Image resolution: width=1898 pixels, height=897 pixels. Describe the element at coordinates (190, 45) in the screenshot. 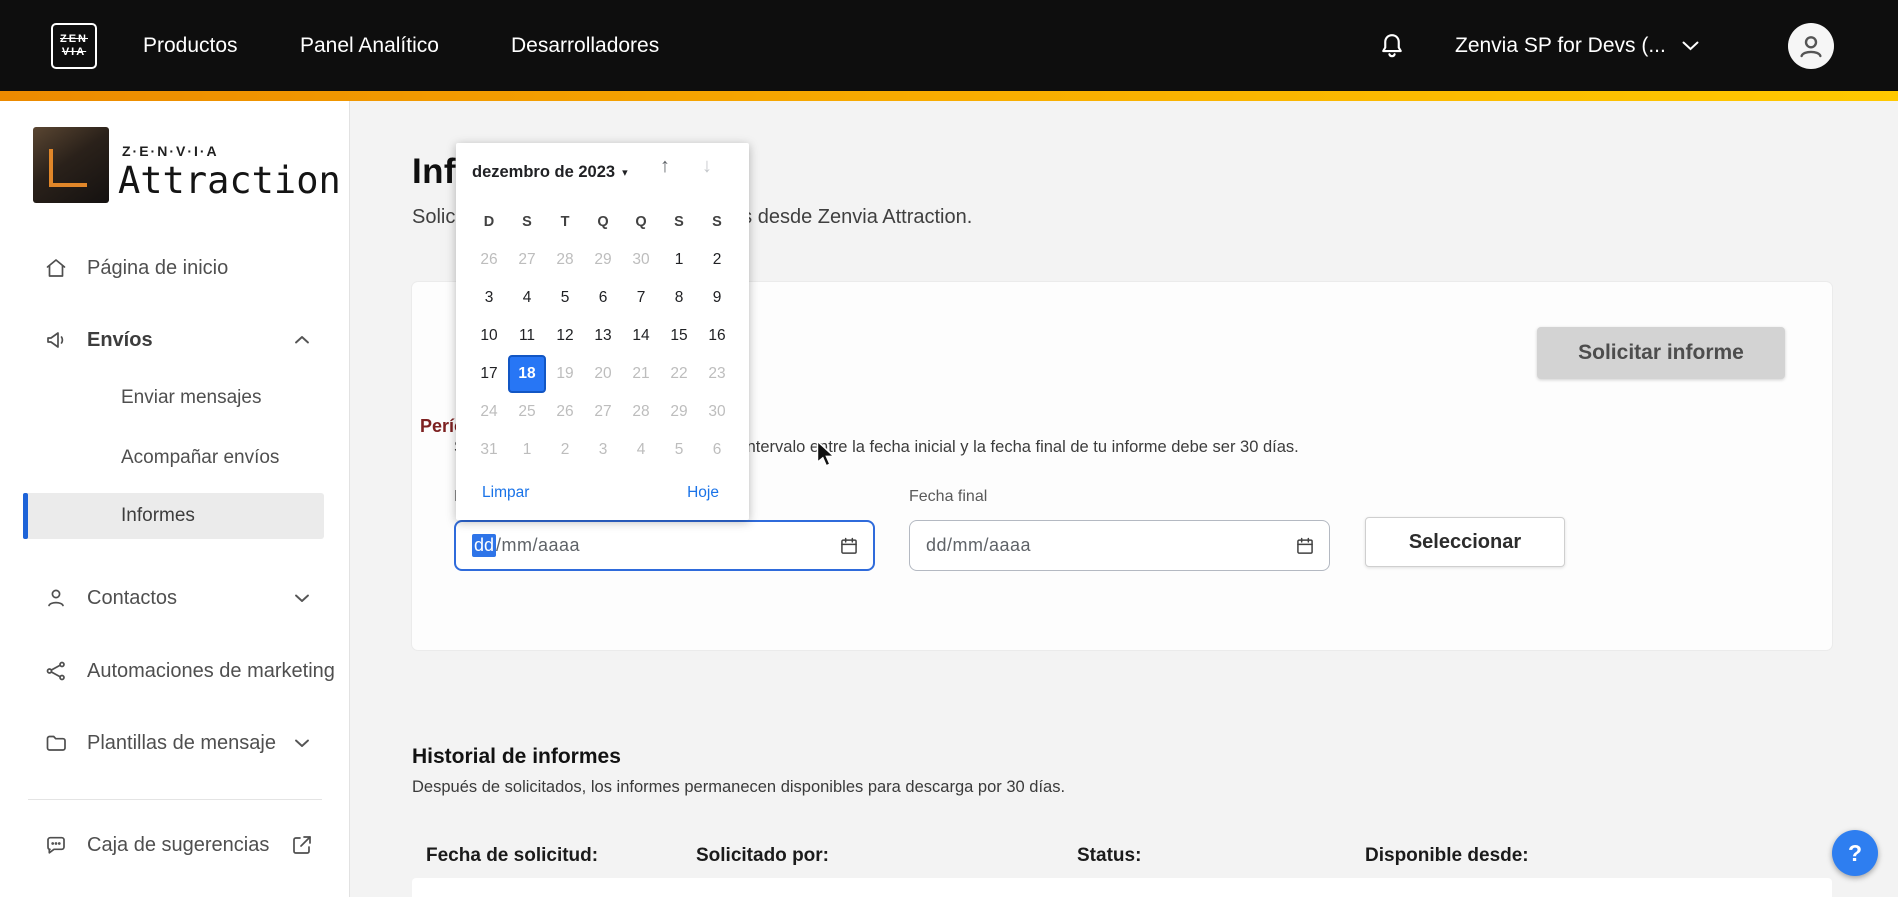

I see `nav-item-productos: Productos` at that location.